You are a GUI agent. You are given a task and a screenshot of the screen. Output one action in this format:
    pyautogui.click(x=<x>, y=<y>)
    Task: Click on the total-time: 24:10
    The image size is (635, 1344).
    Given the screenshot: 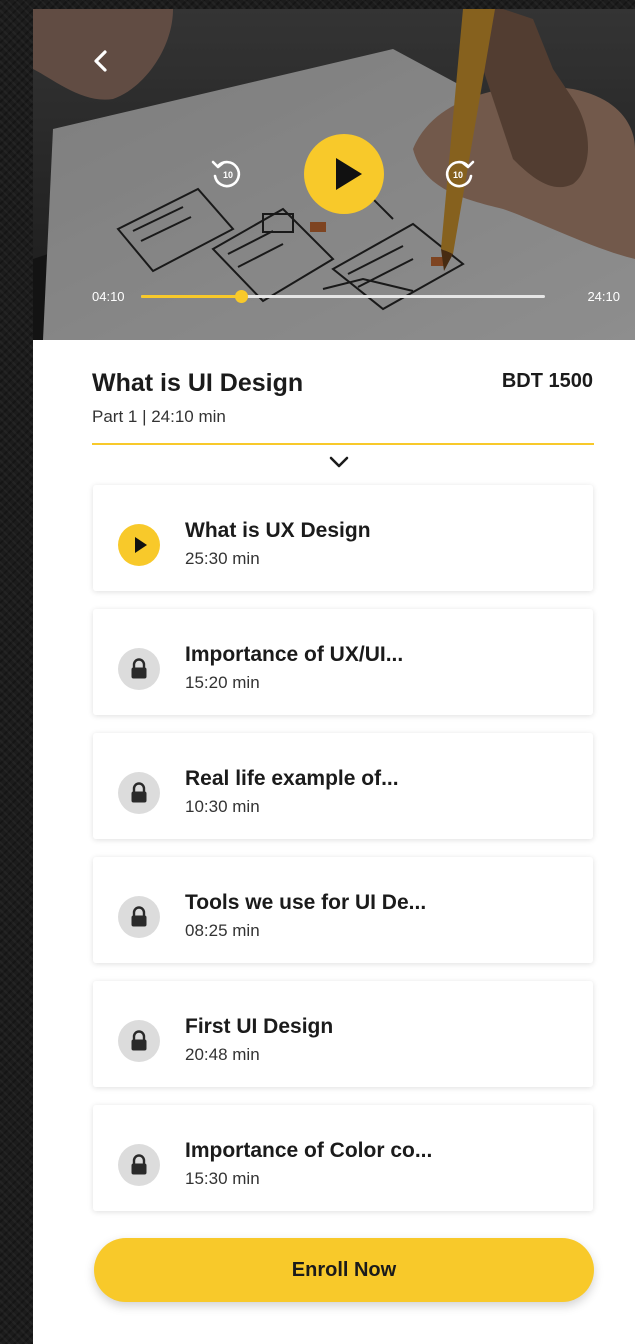 What is the action you would take?
    pyautogui.click(x=603, y=296)
    